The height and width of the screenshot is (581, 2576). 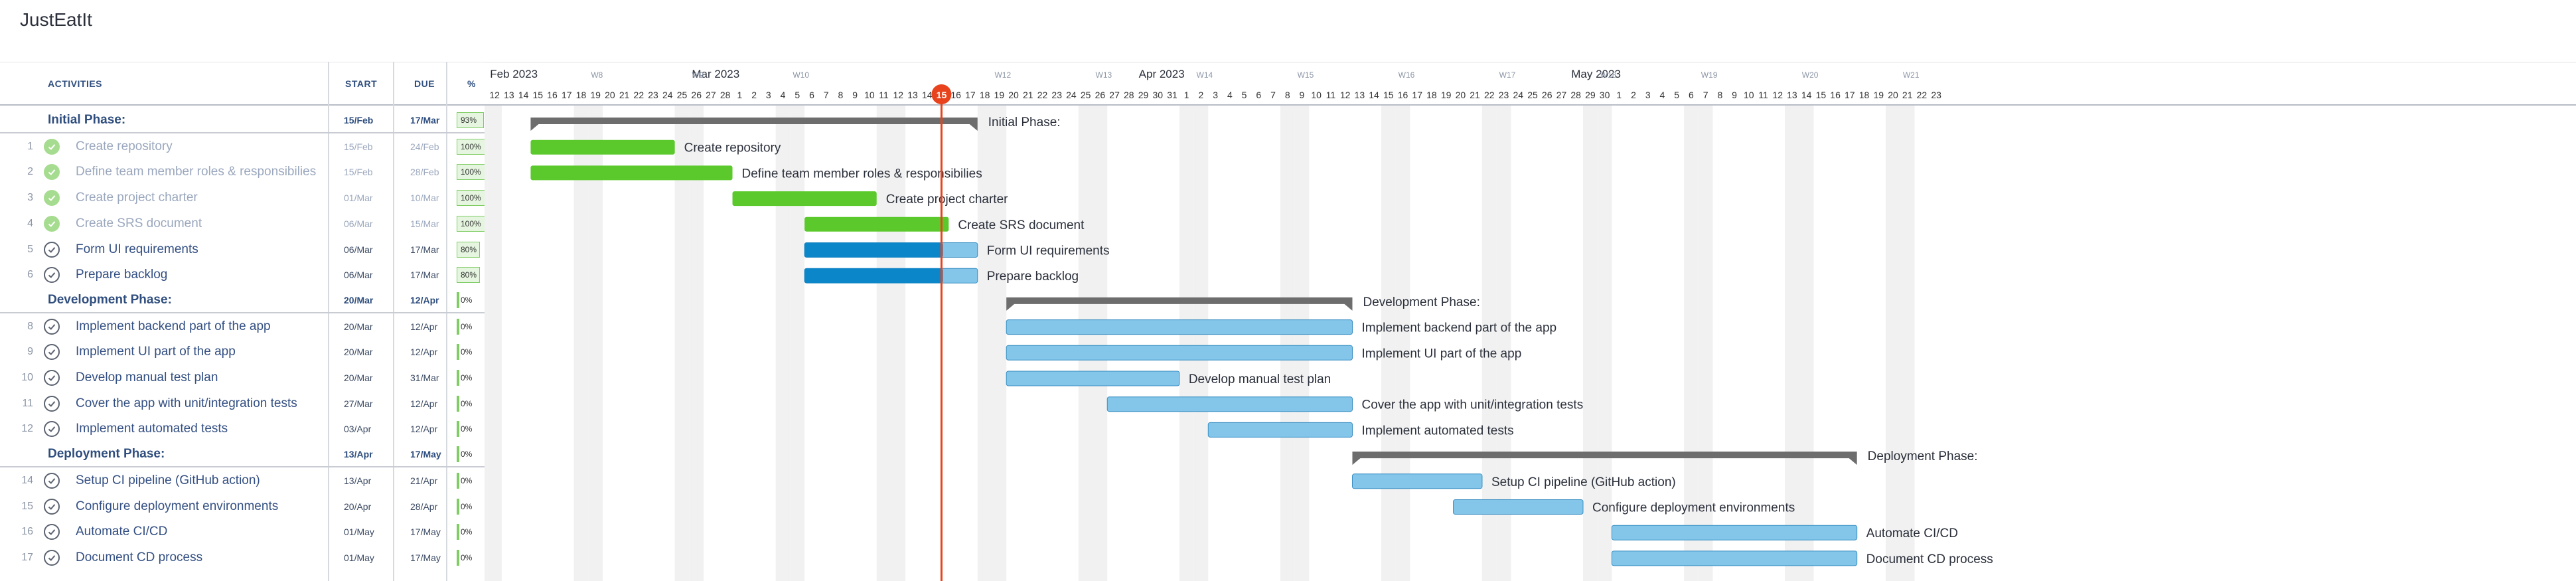 I want to click on task-name: Implement UI part of the app, so click(x=156, y=352).